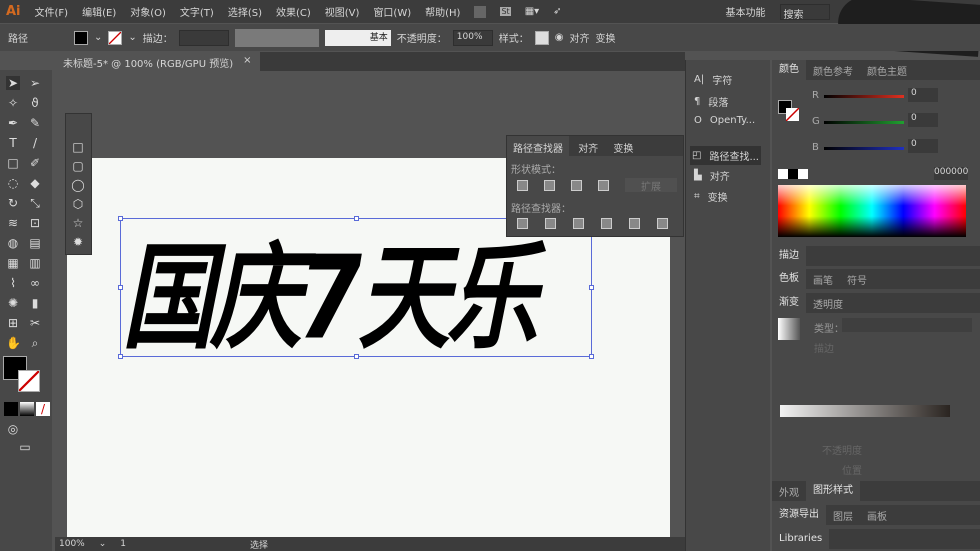 Image resolution: width=980 pixels, height=551 pixels. I want to click on rotate-icon: ↻, so click(13, 203).